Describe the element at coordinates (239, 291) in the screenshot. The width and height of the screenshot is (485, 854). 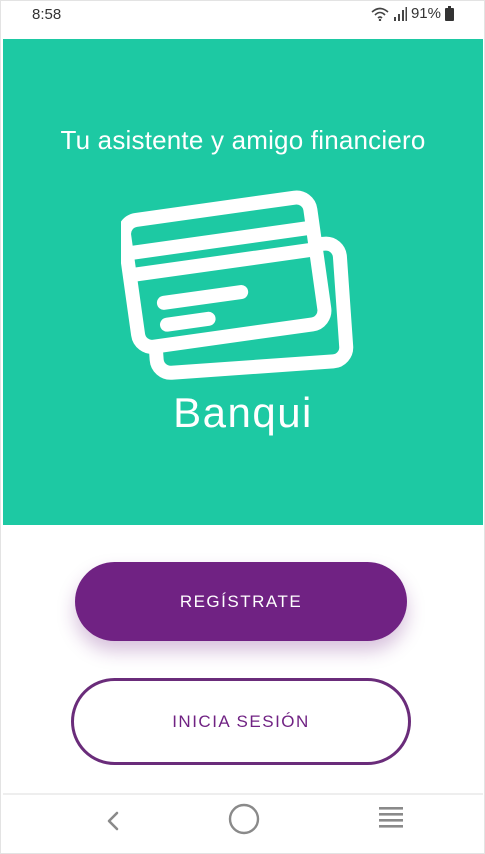
I see `credit-cards-icon` at that location.